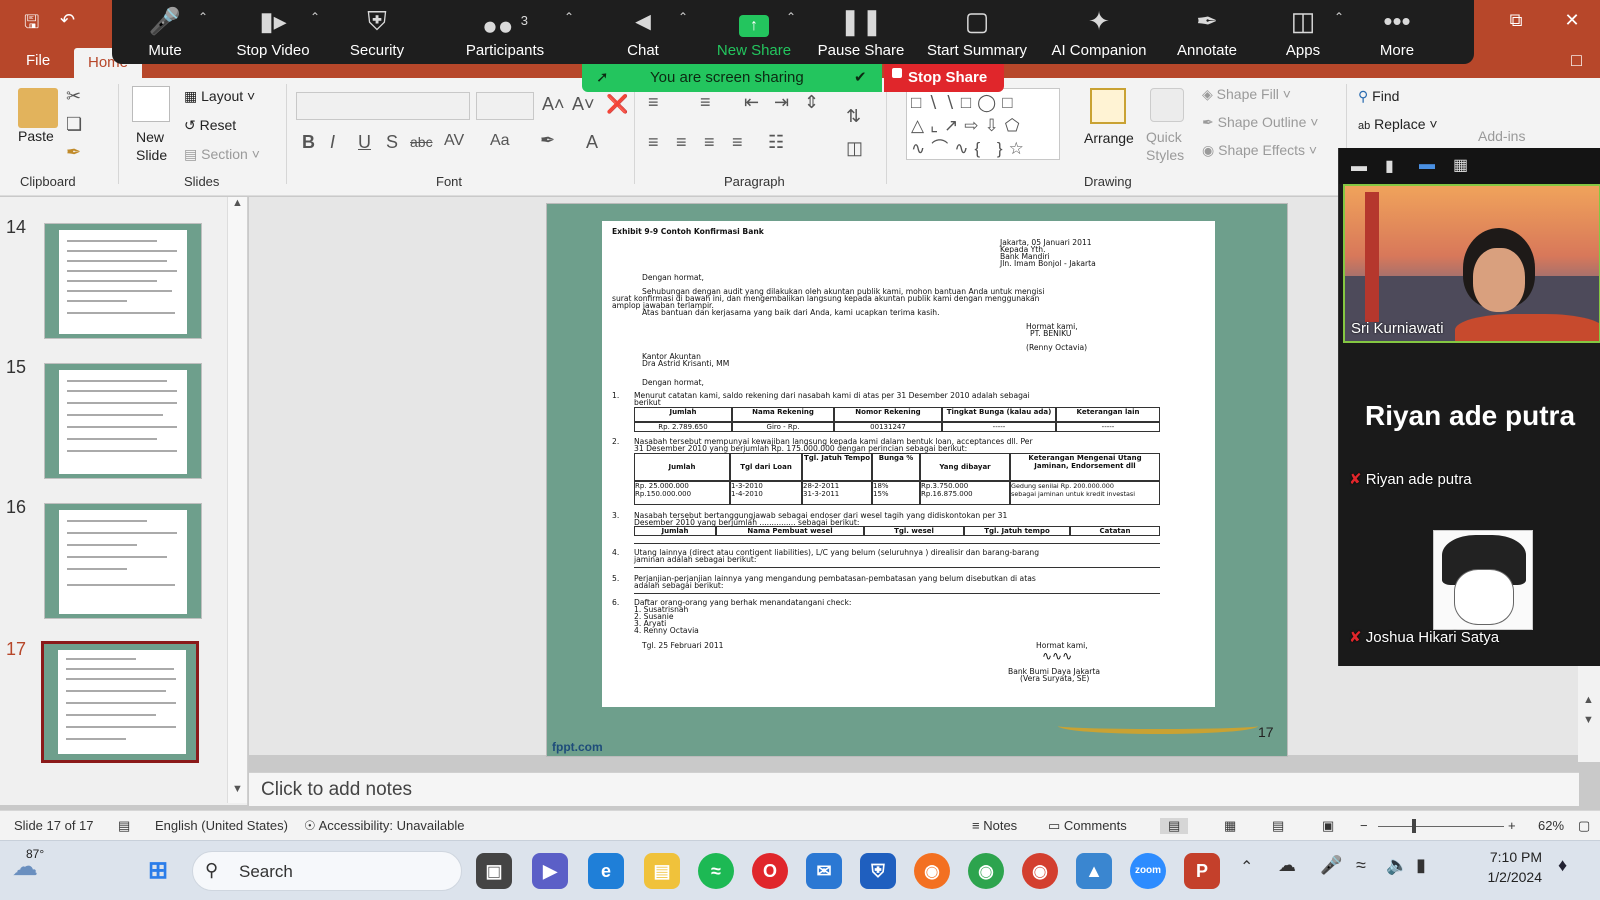  I want to click on speaker-view-icon: ▮, so click(1389, 166).